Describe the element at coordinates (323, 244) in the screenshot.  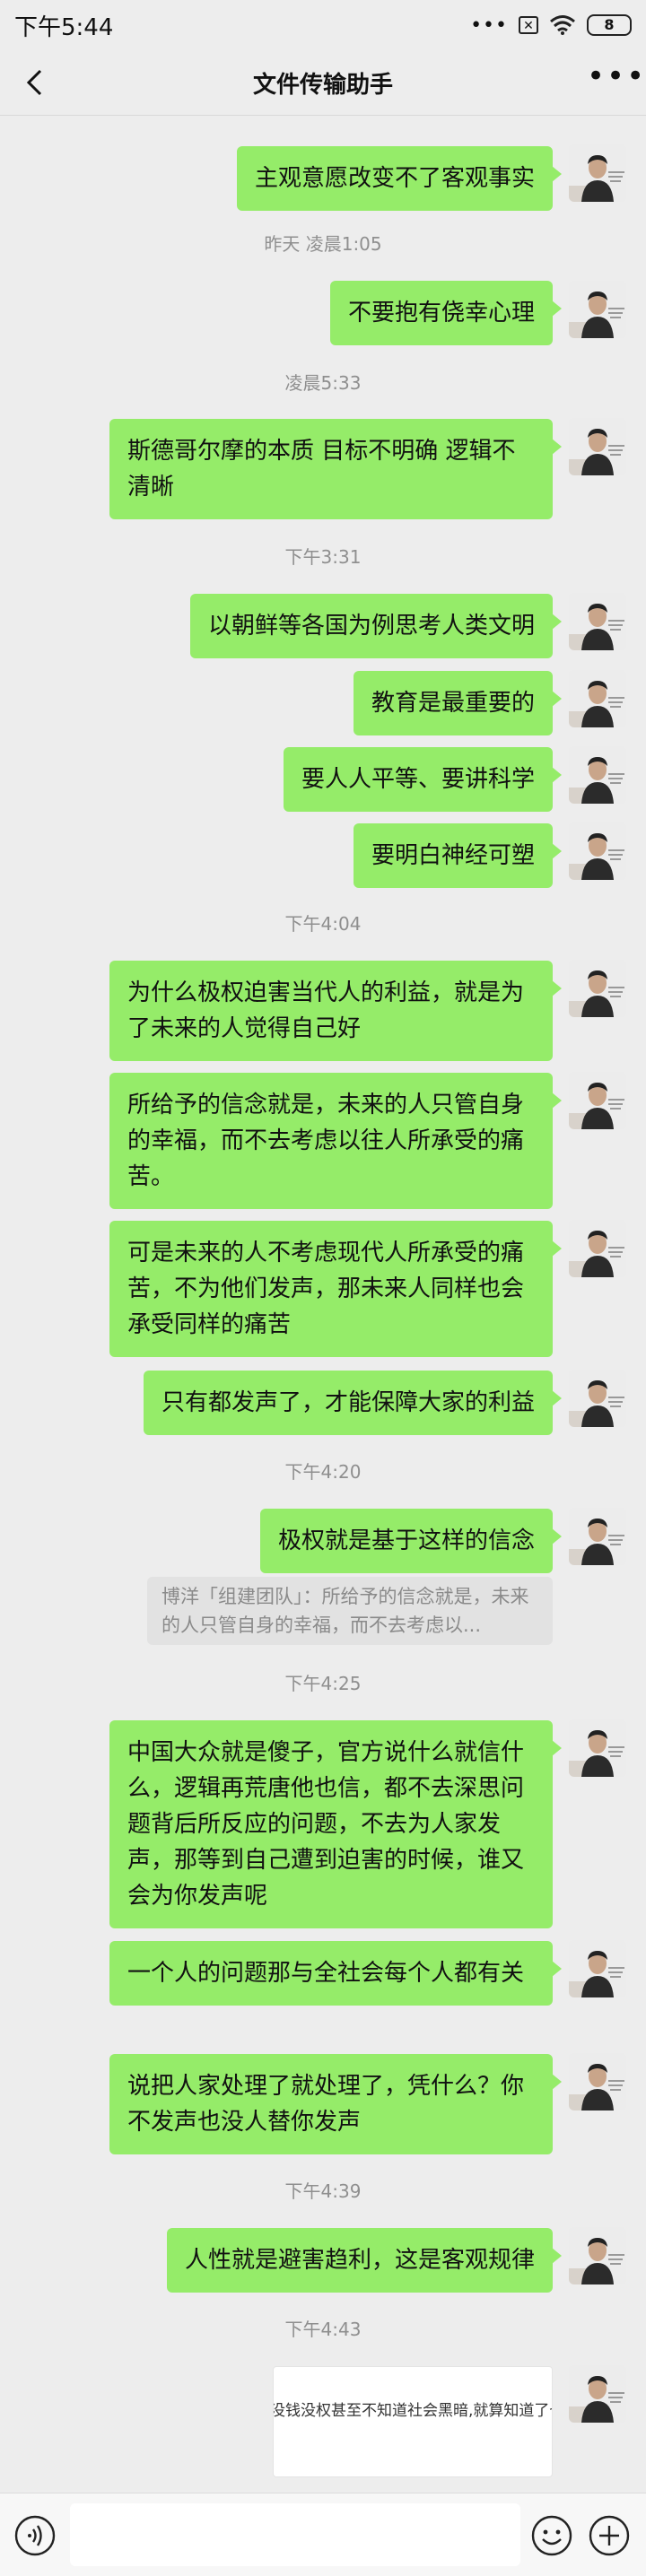
I see `timestamp: 昨天 凌晨1:05` at that location.